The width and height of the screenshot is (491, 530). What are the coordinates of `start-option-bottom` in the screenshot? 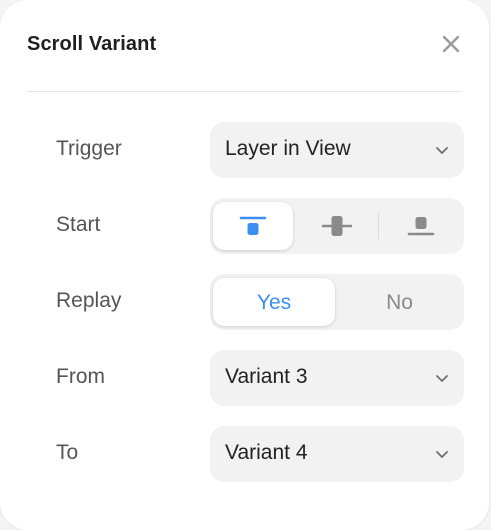 It's located at (420, 226).